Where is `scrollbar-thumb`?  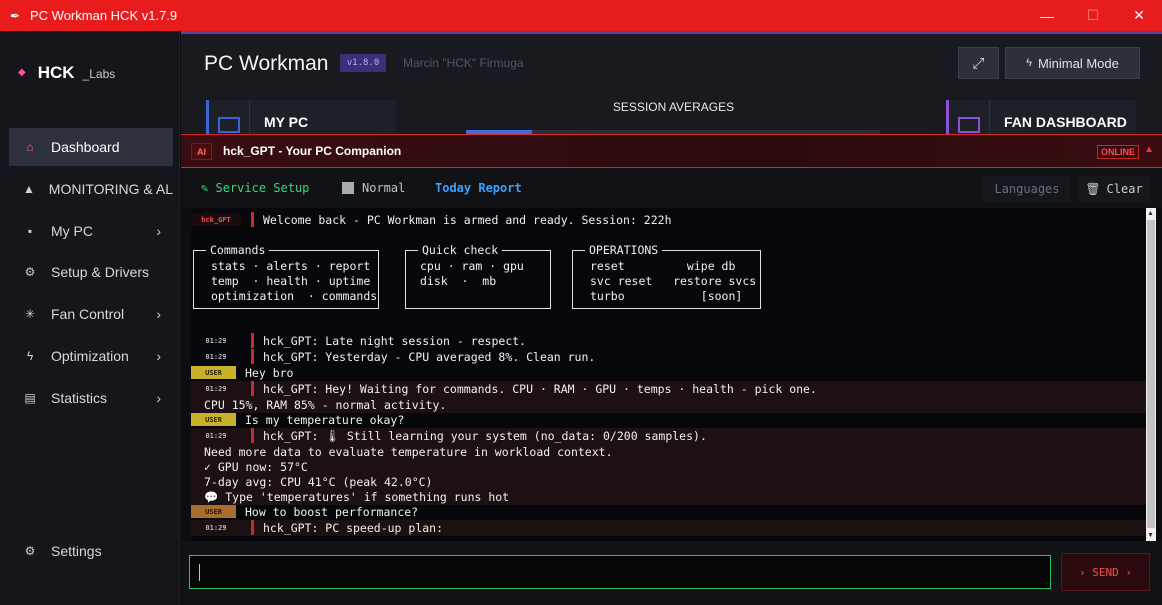 scrollbar-thumb is located at coordinates (1151, 374).